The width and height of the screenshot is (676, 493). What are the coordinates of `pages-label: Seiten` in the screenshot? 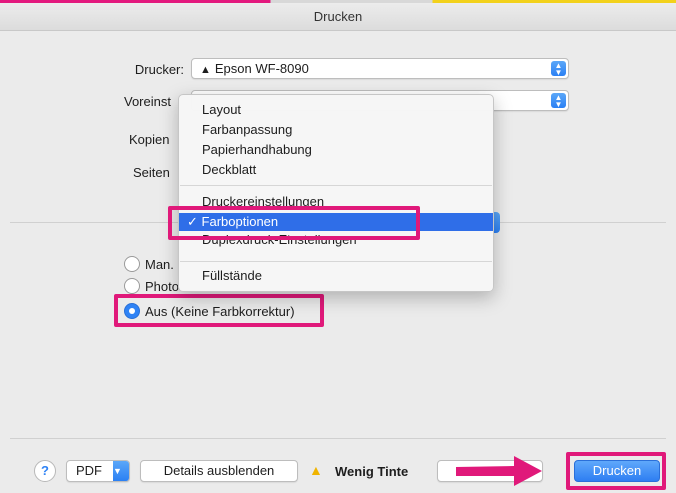 It's located at (151, 172).